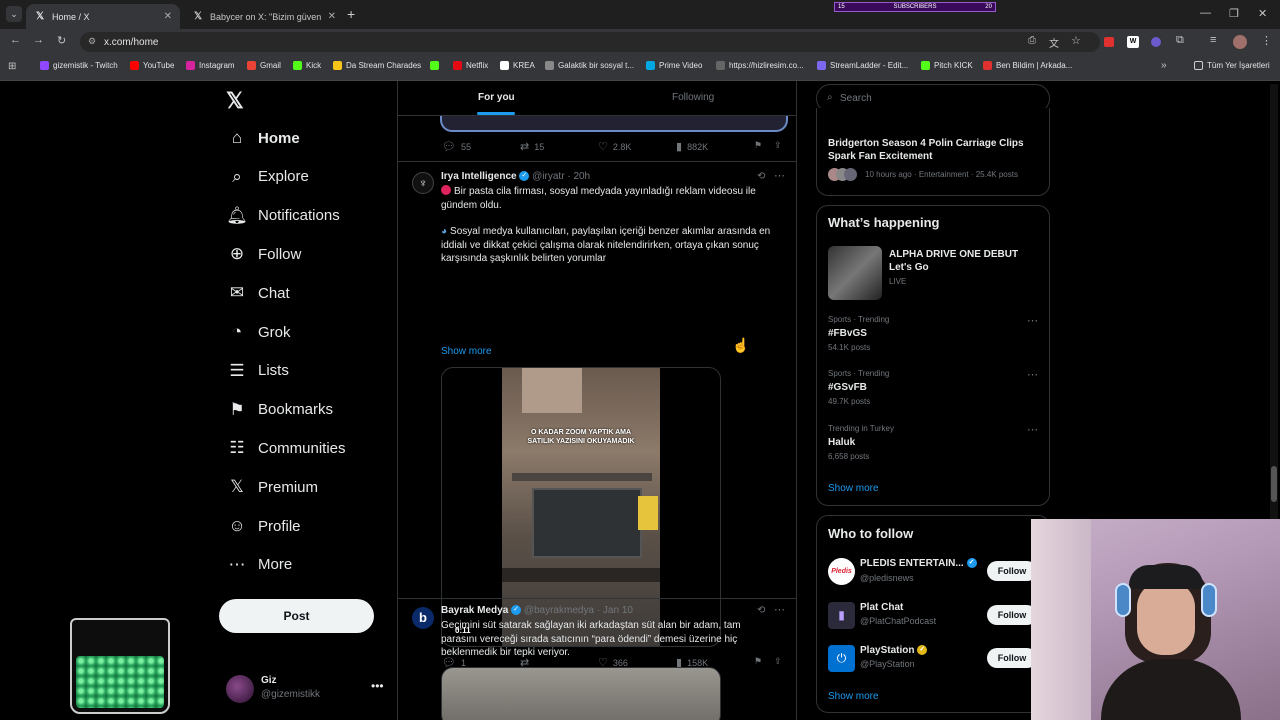  Describe the element at coordinates (470, 65) in the screenshot. I see `bookmark-item: Netflix` at that location.